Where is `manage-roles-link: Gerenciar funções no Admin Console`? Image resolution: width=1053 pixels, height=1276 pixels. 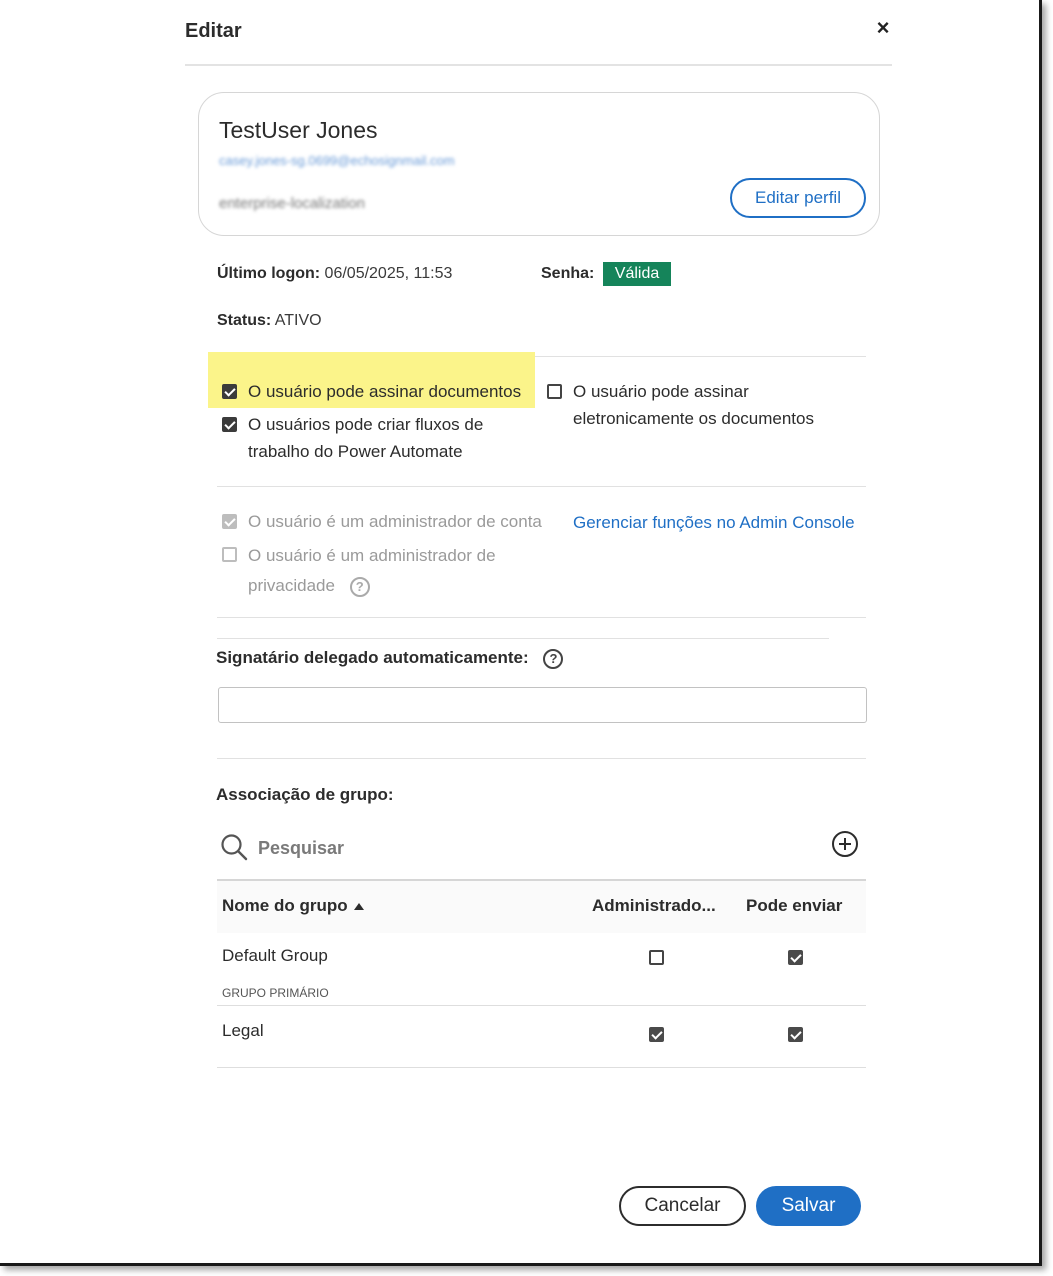
manage-roles-link: Gerenciar funções no Admin Console is located at coordinates (714, 522).